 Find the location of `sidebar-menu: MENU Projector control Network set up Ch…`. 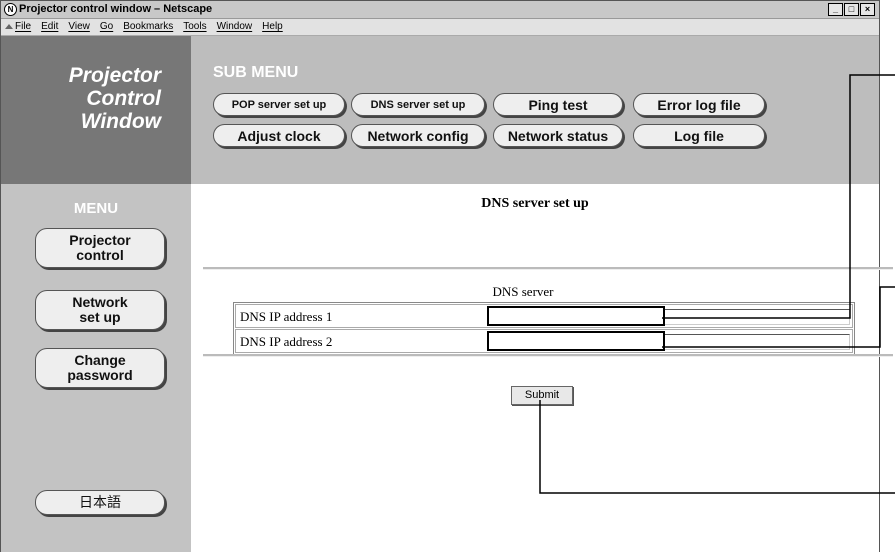

sidebar-menu: MENU Projector control Network set up Ch… is located at coordinates (96, 368).